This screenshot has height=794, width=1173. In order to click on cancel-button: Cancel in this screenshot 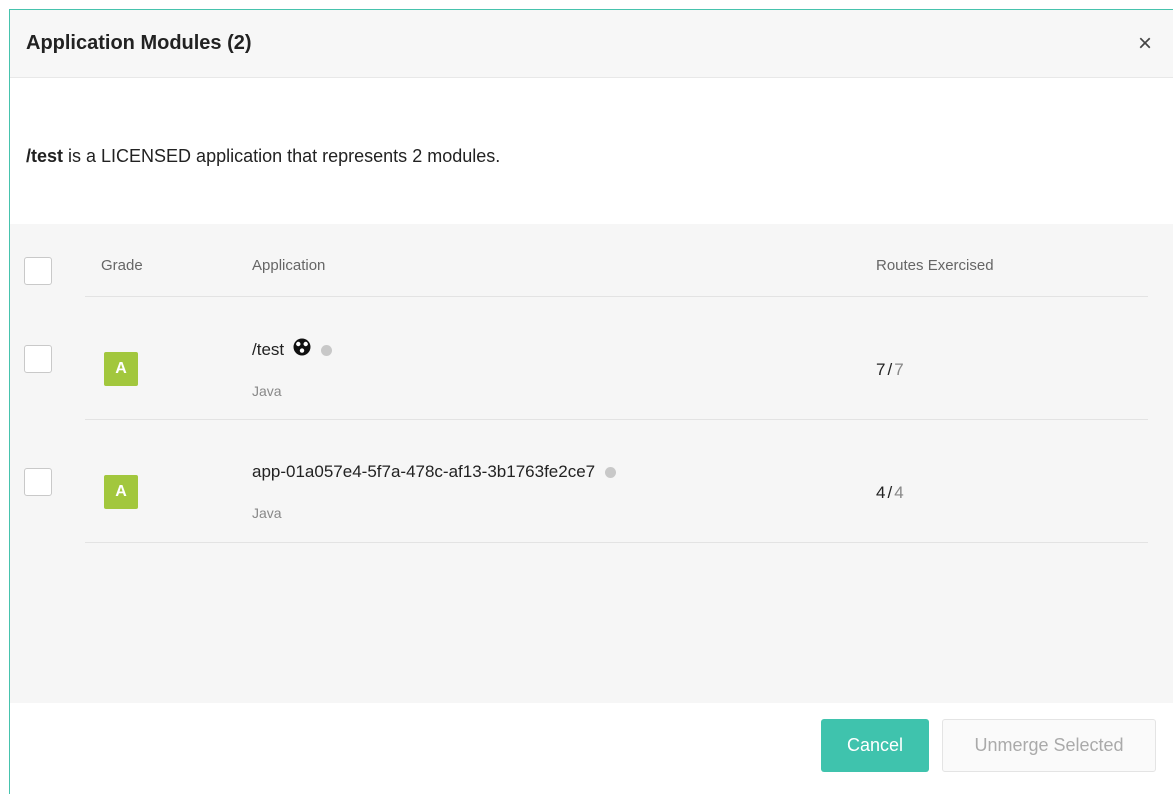, I will do `click(875, 745)`.